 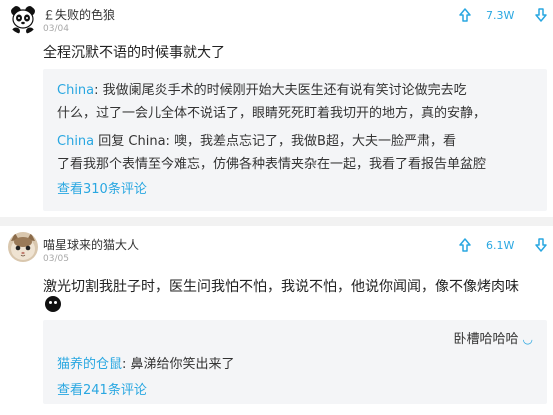 I want to click on comment-line: 猫养的仓鼠: 鼻涕给你笑出来了, so click(x=146, y=362).